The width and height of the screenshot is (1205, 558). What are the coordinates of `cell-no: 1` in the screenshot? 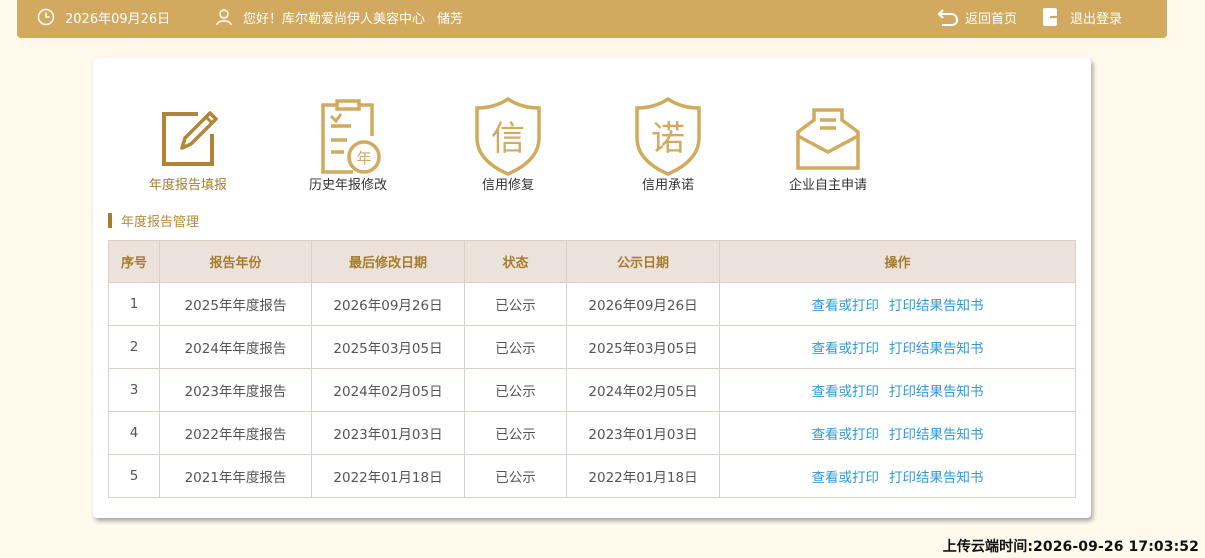 It's located at (134, 304).